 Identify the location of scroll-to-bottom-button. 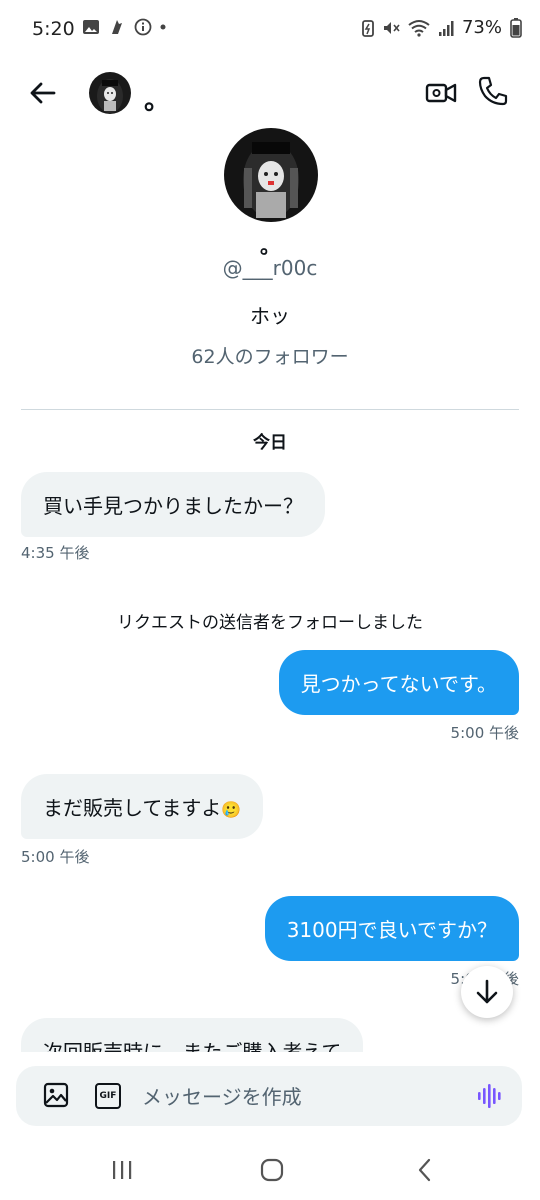
(487, 992).